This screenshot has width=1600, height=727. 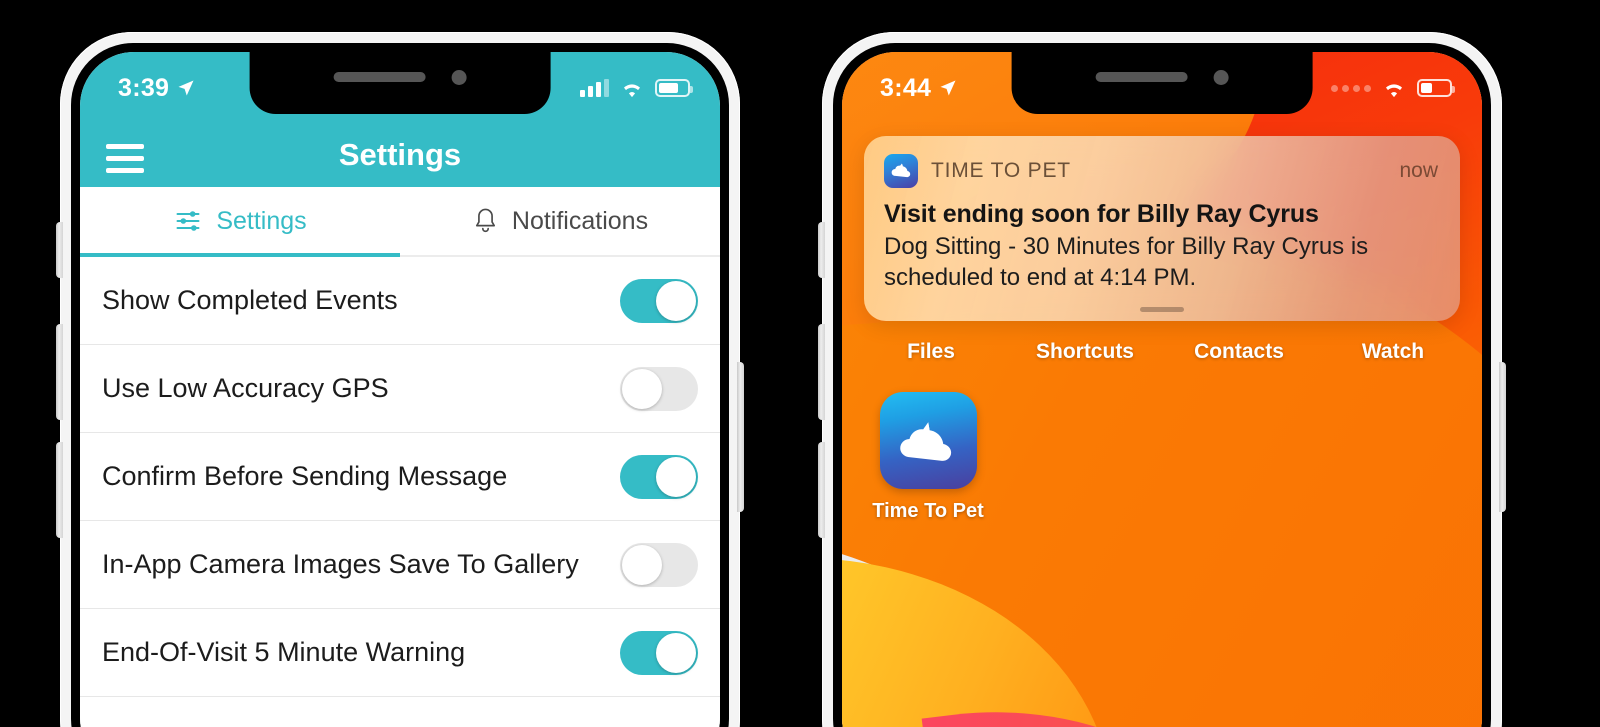 What do you see at coordinates (400, 154) in the screenshot?
I see `page-title: Settings` at bounding box center [400, 154].